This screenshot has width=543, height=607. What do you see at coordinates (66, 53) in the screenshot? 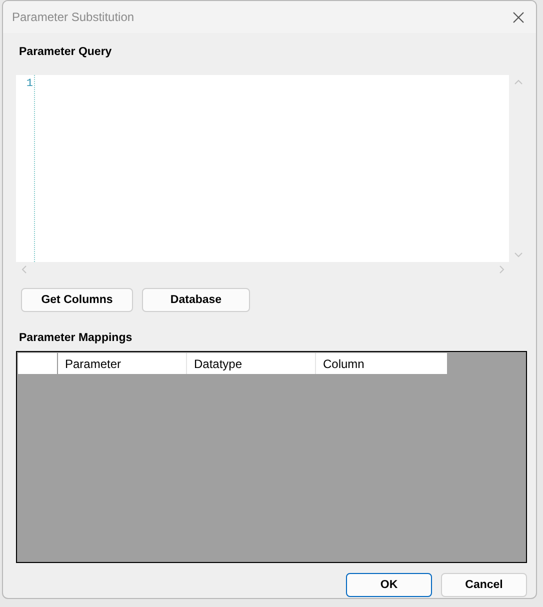
I see `section-label: Parameter Query` at bounding box center [66, 53].